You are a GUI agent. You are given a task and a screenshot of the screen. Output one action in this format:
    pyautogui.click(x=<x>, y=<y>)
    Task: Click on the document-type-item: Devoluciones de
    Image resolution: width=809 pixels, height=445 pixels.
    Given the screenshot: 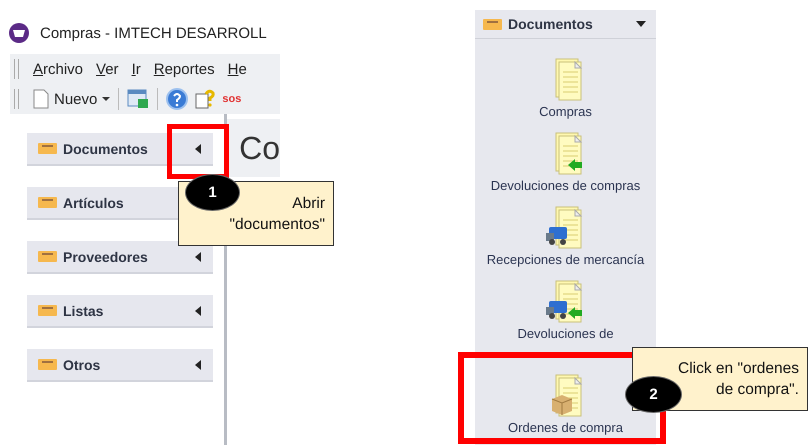 What is the action you would take?
    pyautogui.click(x=565, y=334)
    